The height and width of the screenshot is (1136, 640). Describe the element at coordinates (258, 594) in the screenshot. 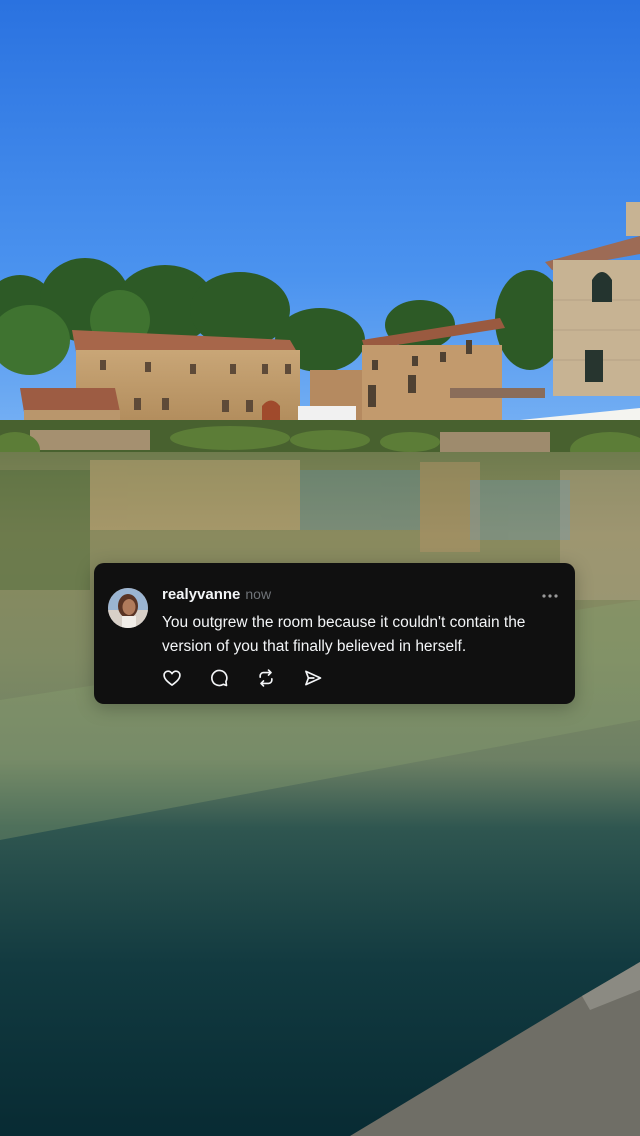

I see `post-timestamp: now` at that location.